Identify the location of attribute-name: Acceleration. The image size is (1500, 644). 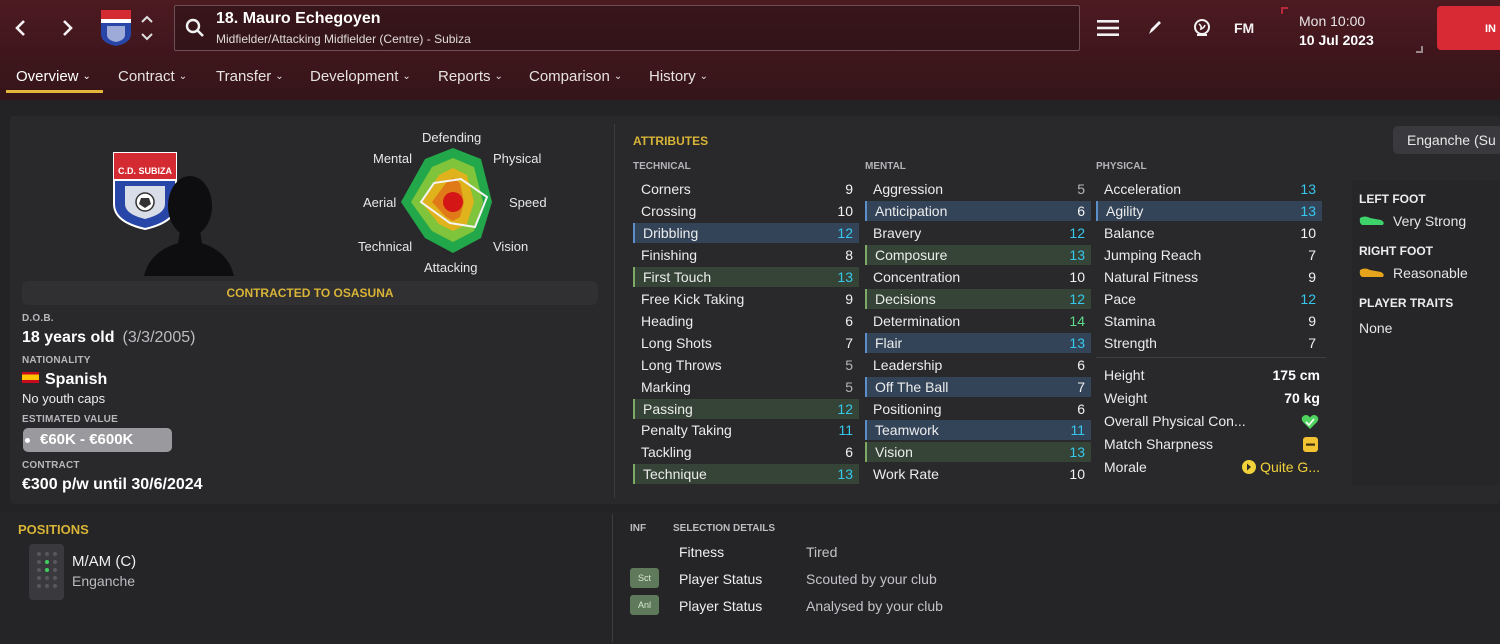
(1143, 189).